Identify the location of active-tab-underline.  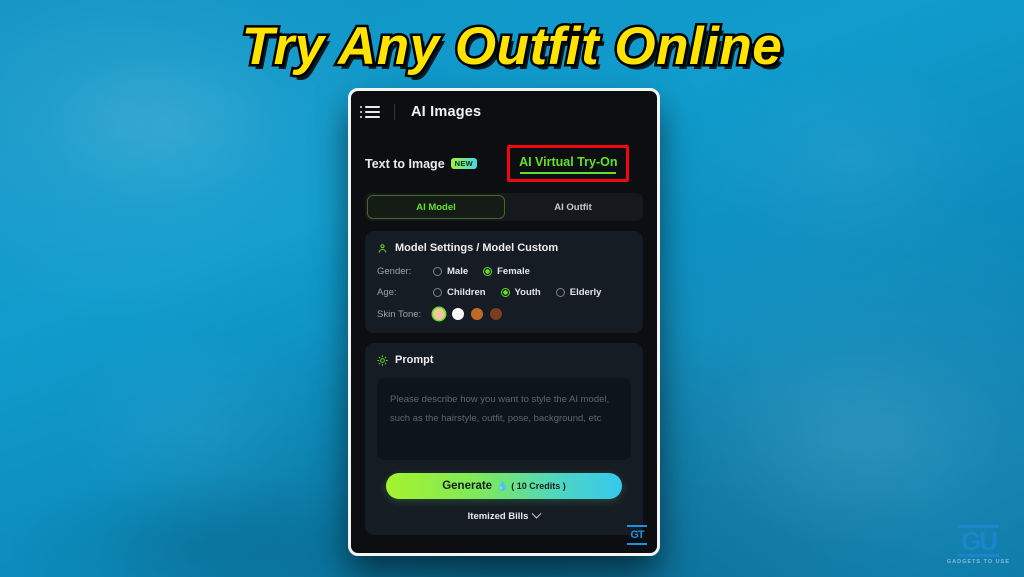
(568, 173).